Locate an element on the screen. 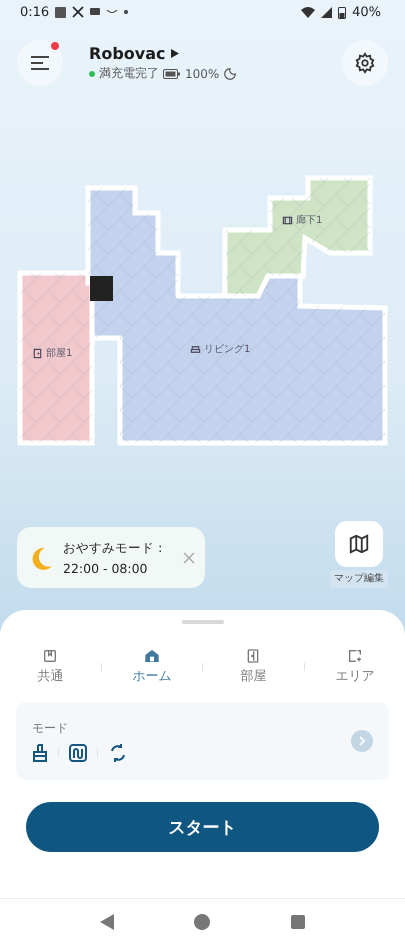 This screenshot has height=945, width=405. settings-icon is located at coordinates (365, 63).